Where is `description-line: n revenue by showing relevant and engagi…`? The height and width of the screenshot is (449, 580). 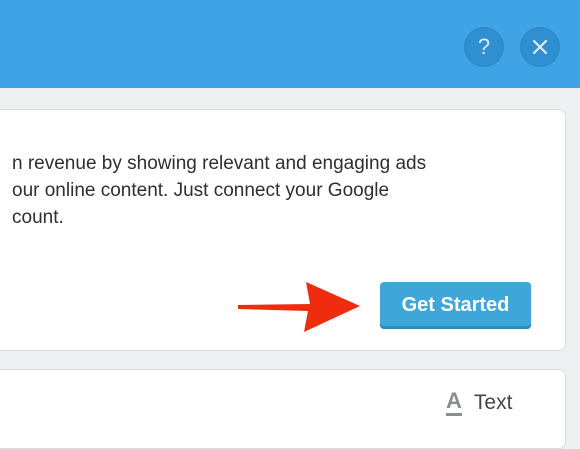
description-line: n revenue by showing relevant and engagi… is located at coordinates (219, 163).